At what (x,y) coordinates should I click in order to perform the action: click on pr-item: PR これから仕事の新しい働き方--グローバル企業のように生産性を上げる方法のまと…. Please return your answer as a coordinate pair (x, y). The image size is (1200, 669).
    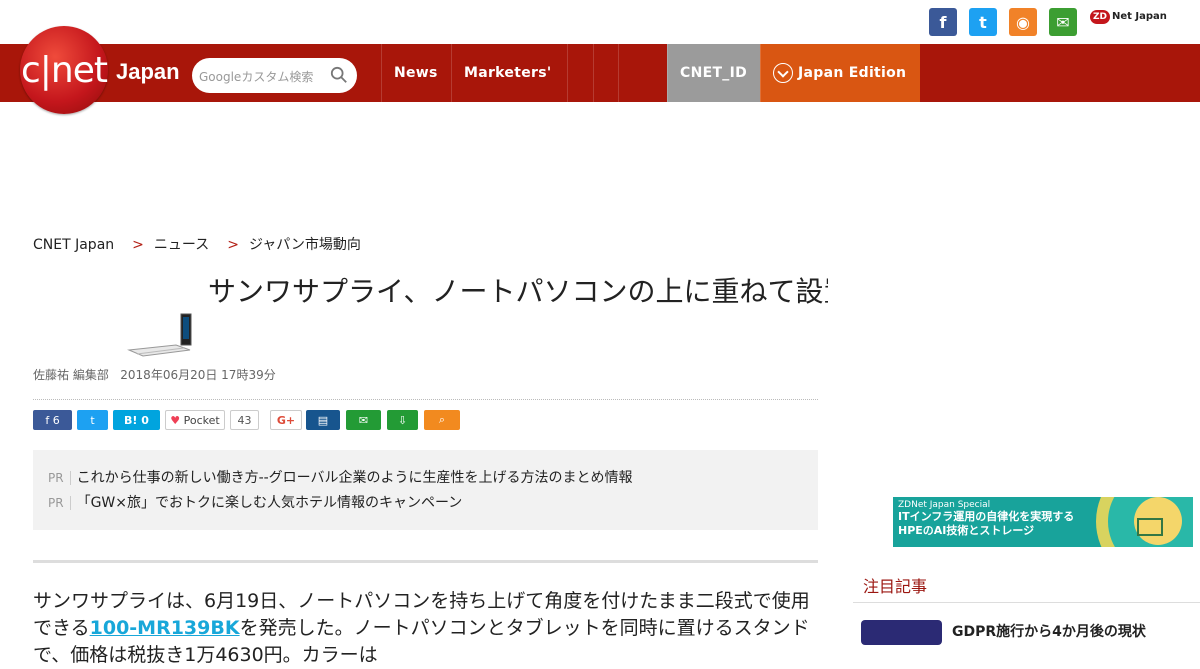
    Looking at the image, I should click on (340, 477).